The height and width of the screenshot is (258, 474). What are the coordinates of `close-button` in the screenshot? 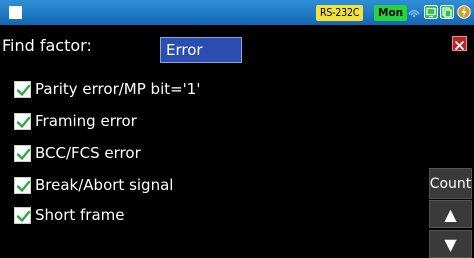 It's located at (459, 43).